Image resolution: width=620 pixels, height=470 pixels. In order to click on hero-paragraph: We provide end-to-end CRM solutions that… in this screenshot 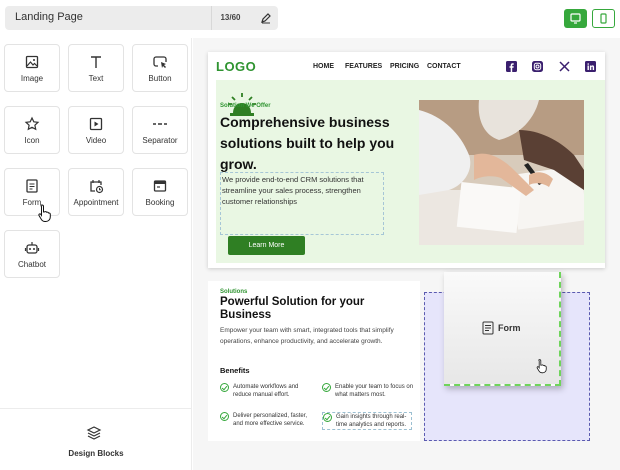, I will do `click(302, 203)`.